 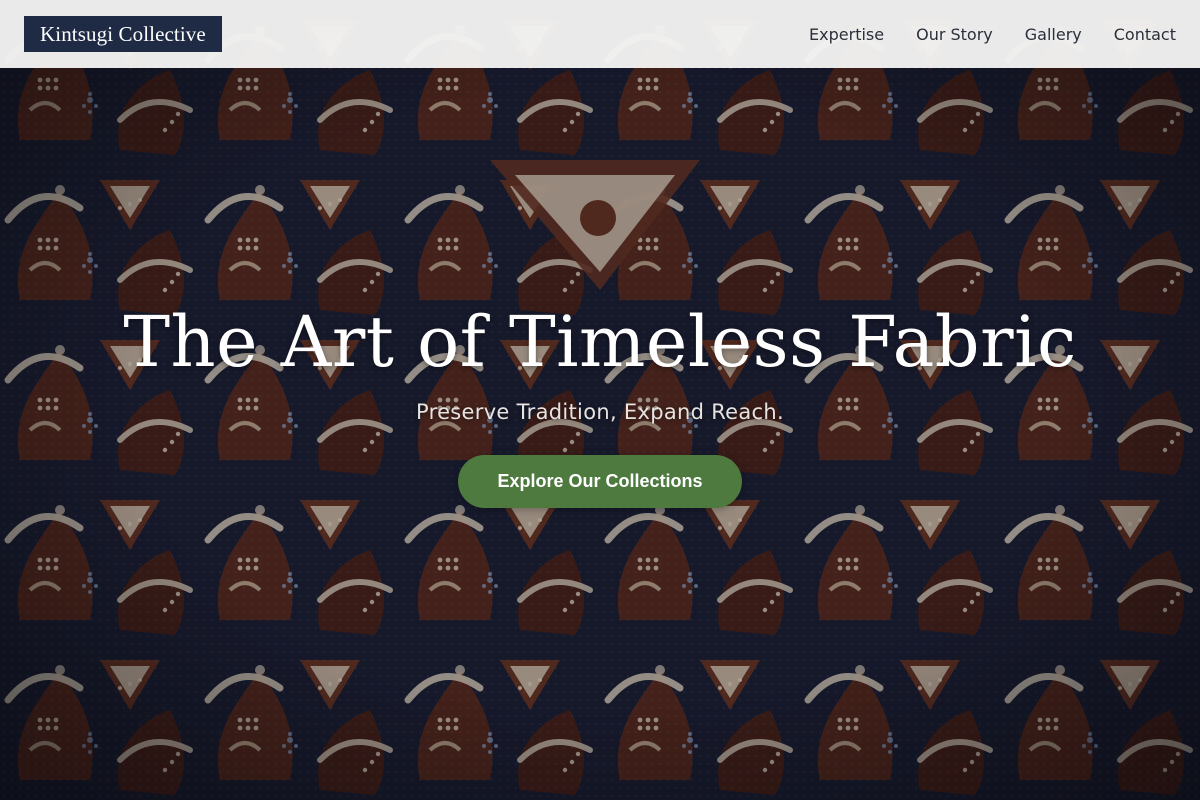 I want to click on nav-link-expertise: Expertise, so click(x=846, y=34).